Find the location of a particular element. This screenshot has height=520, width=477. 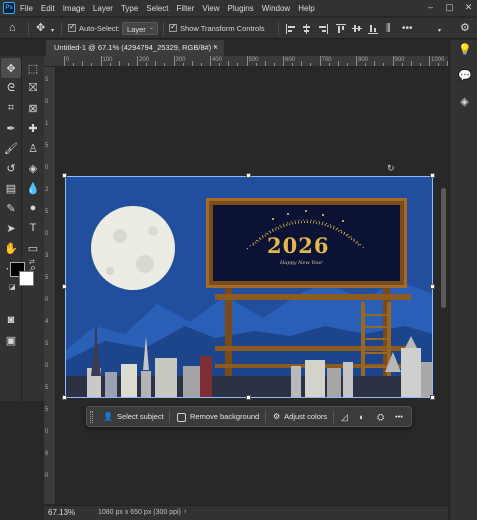

drag-handle is located at coordinates (91, 417).